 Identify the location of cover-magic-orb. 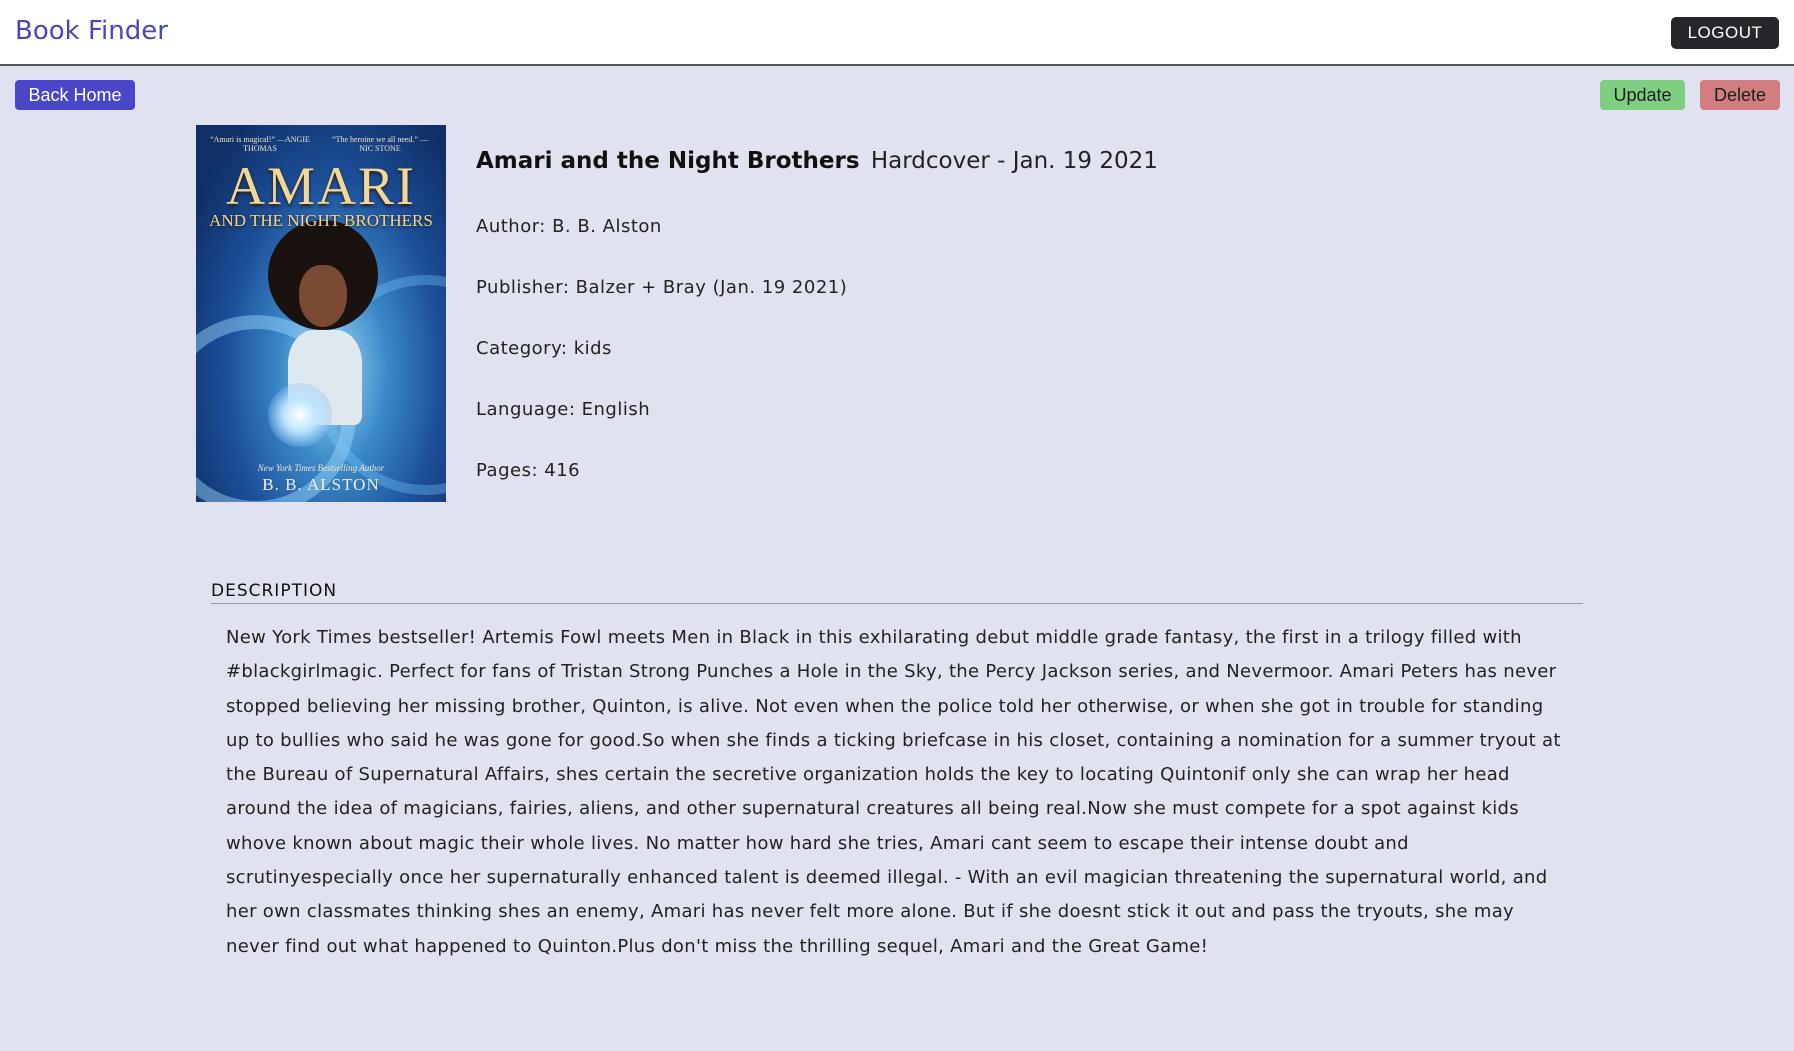
(300, 415).